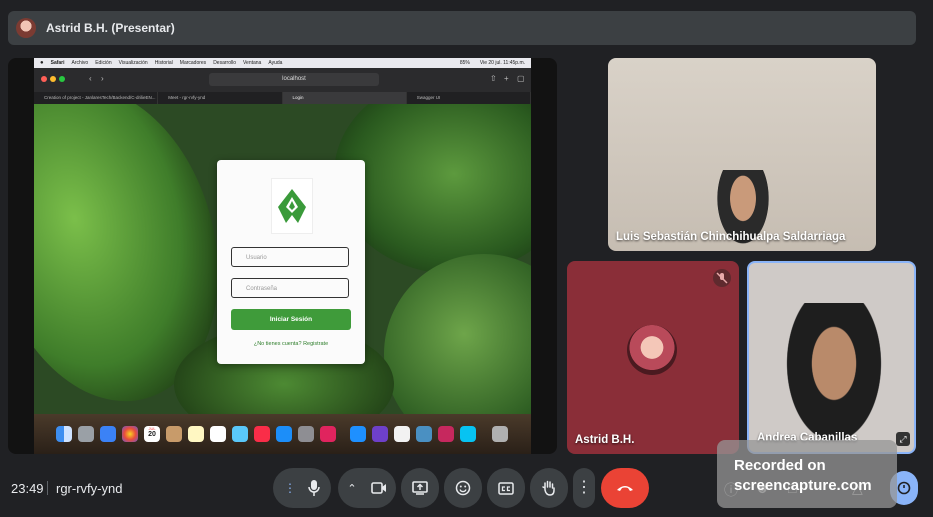  What do you see at coordinates (306, 434) in the screenshot?
I see `settings-icon` at bounding box center [306, 434].